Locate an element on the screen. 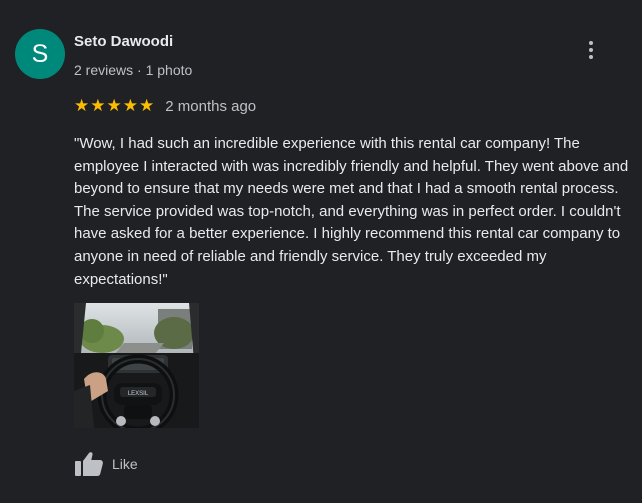  avatar: S is located at coordinates (40, 54).